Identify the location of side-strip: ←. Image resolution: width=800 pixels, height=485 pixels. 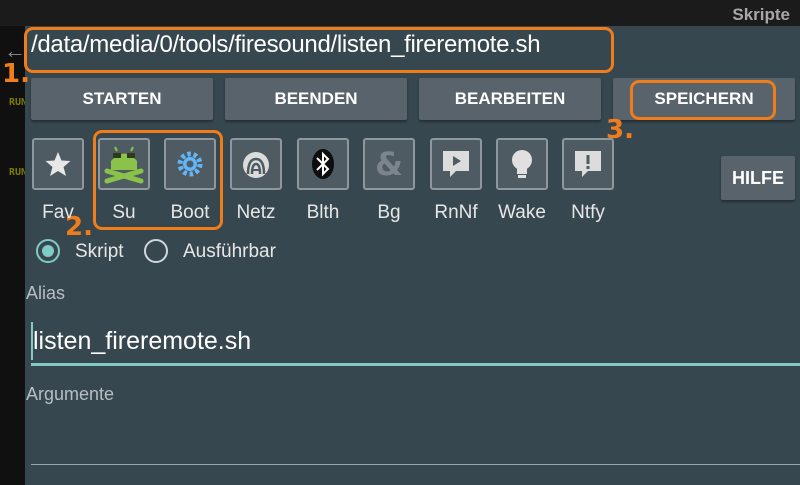
(13, 255).